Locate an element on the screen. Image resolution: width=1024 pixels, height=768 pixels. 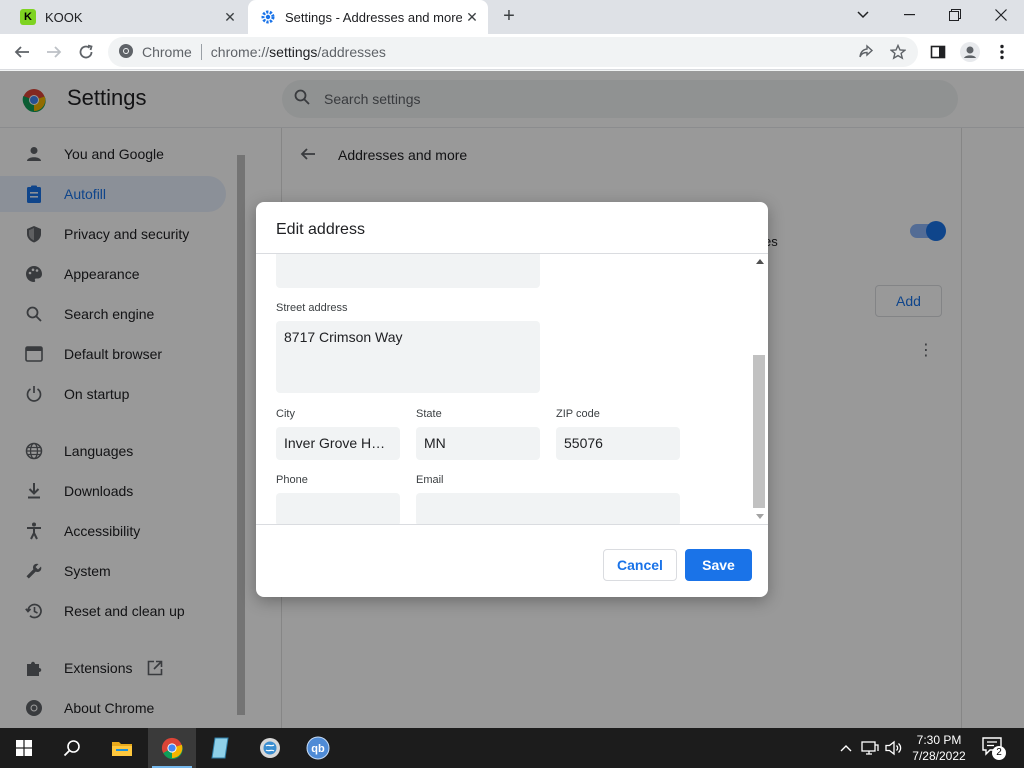
tab-kook: K KOOK ✕ is located at coordinates (127, 17).